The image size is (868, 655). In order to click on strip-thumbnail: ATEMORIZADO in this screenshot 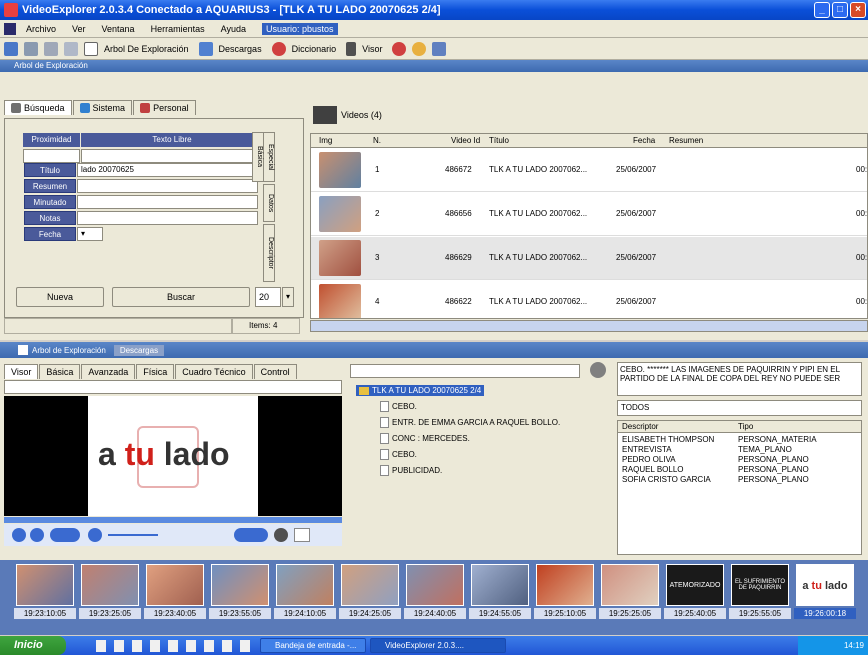, I will do `click(695, 585)`.